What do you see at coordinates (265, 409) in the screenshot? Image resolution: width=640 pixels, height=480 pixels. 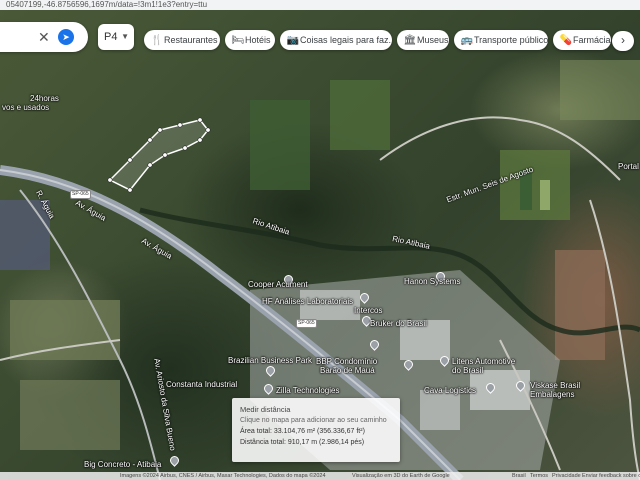 I see `measure-title: Medir distância` at bounding box center [265, 409].